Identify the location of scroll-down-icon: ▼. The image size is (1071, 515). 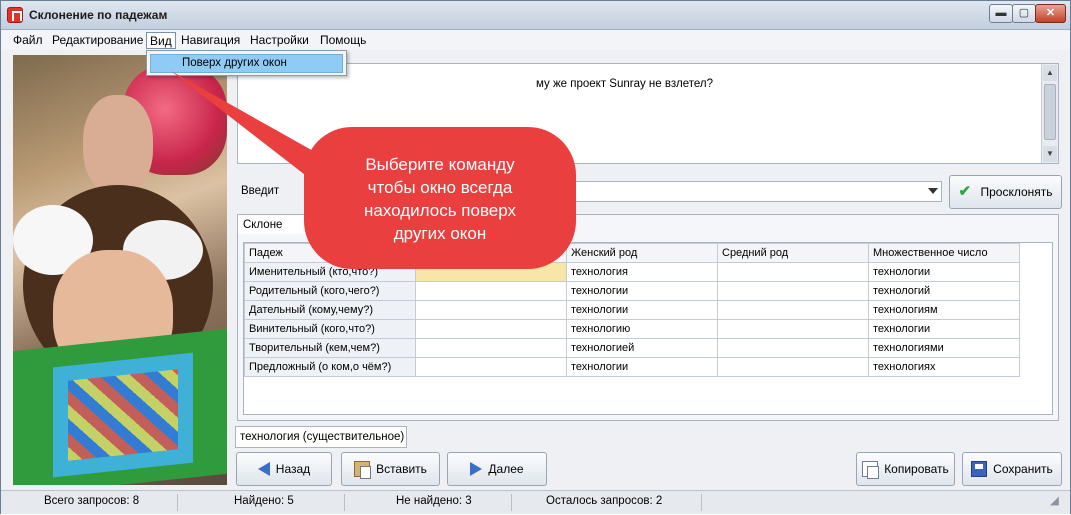
(1050, 154).